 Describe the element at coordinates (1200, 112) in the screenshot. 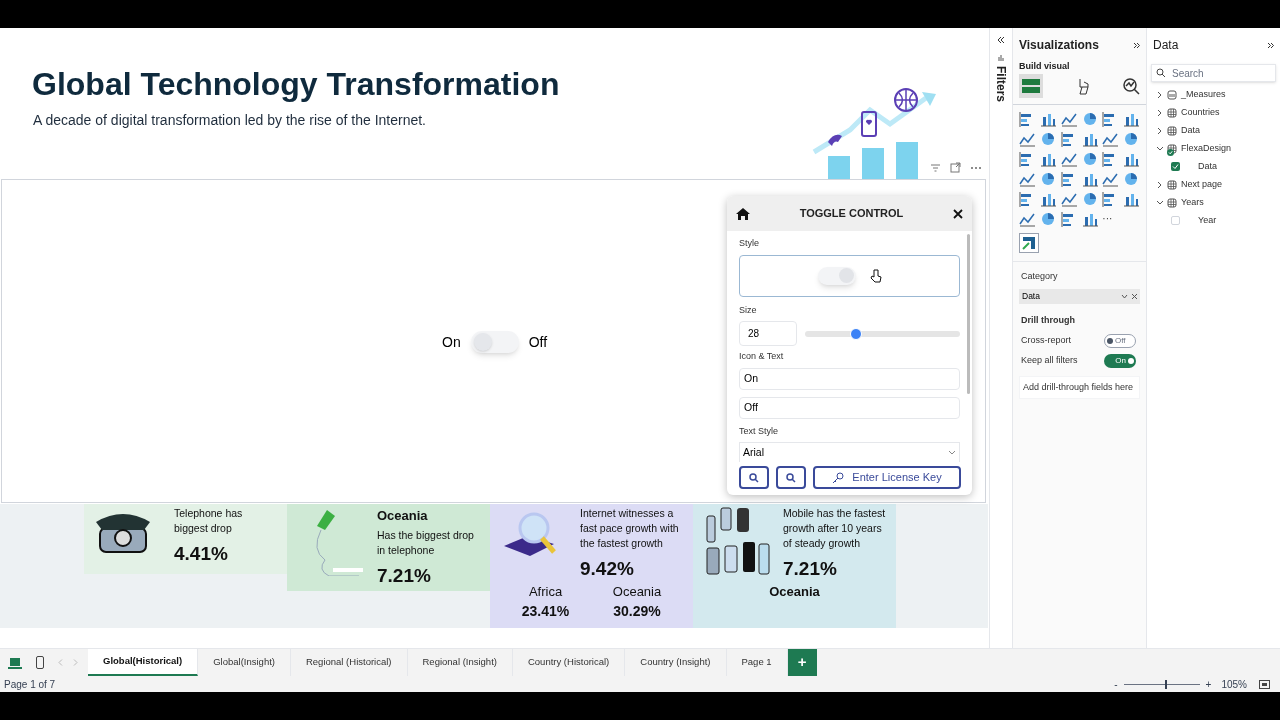

I see `table-name: Countries` at that location.